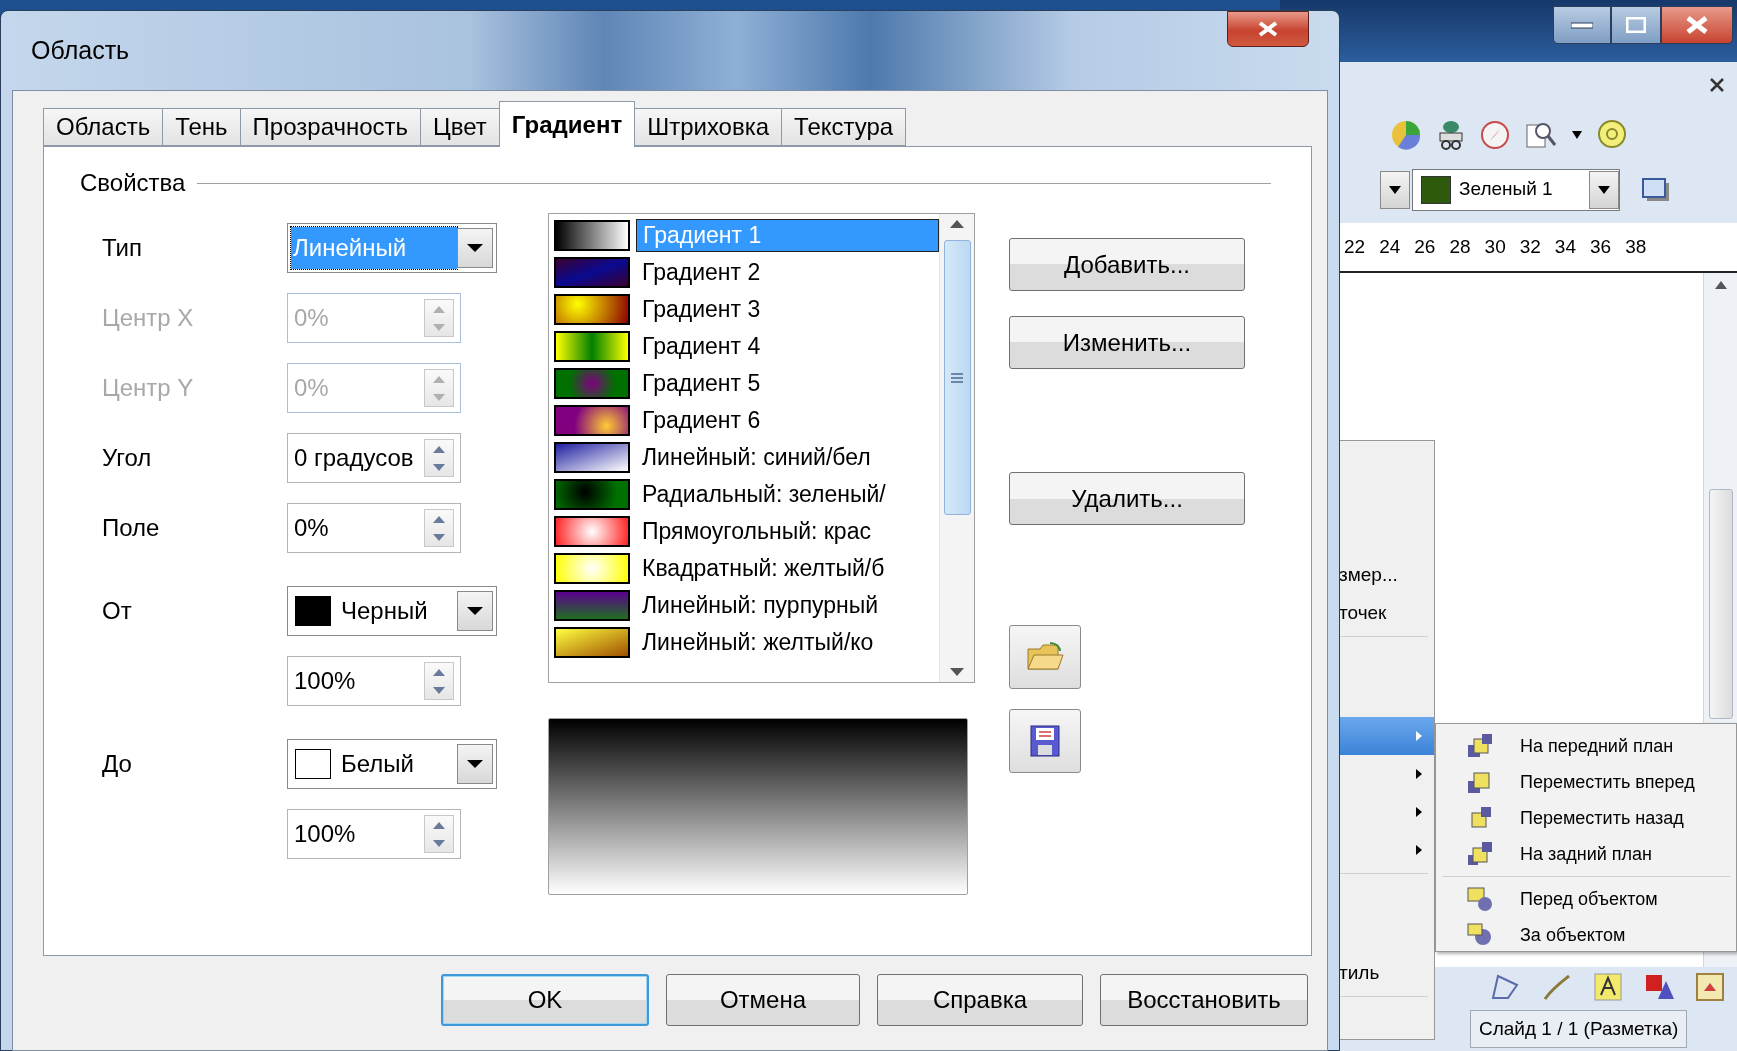 The image size is (1737, 1051). What do you see at coordinates (746, 383) in the screenshot?
I see `list-item: Градиент 5` at bounding box center [746, 383].